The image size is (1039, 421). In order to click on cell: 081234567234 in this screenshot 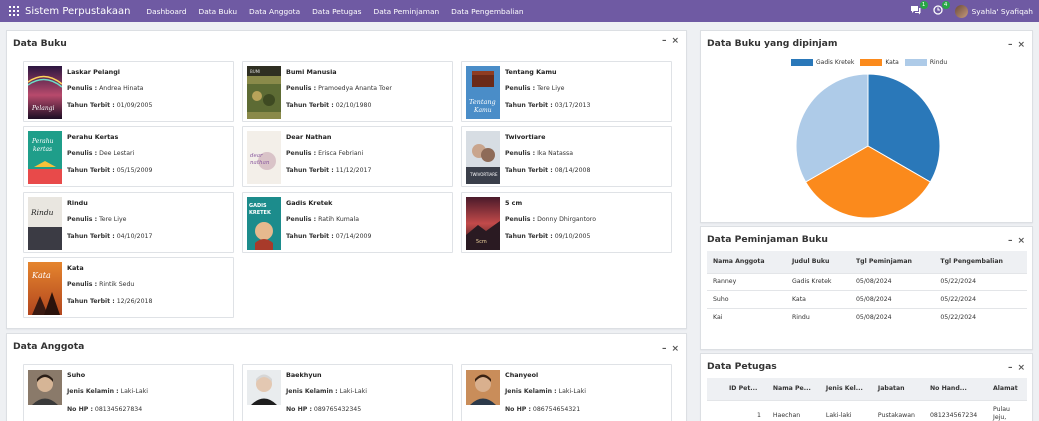, I will do `click(955, 410)`.